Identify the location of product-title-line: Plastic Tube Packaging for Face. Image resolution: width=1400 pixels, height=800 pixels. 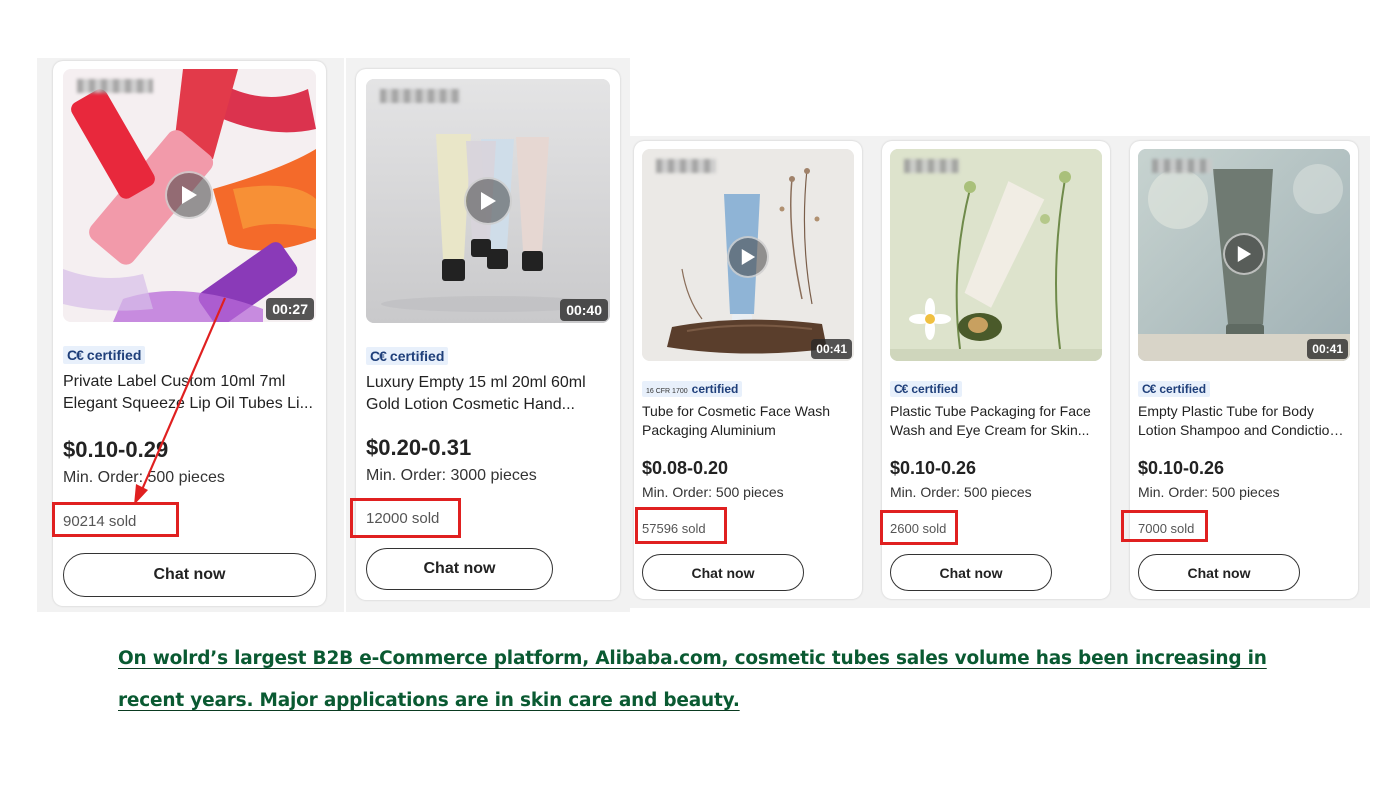
(990, 411).